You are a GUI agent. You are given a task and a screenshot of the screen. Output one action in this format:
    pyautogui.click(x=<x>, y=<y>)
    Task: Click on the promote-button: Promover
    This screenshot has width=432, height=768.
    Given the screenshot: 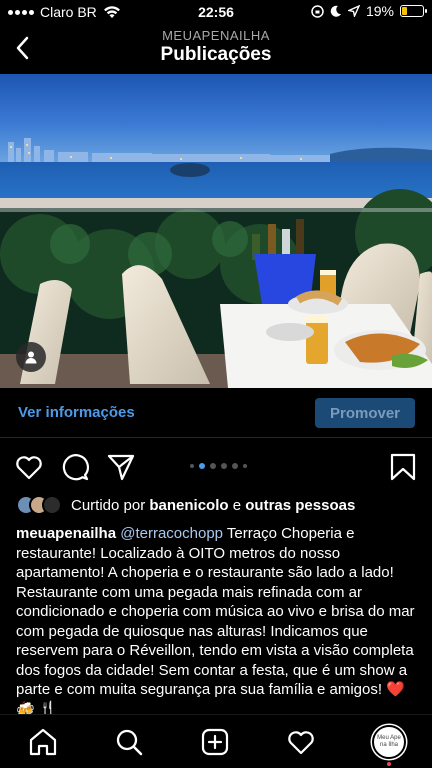 What is the action you would take?
    pyautogui.click(x=365, y=413)
    